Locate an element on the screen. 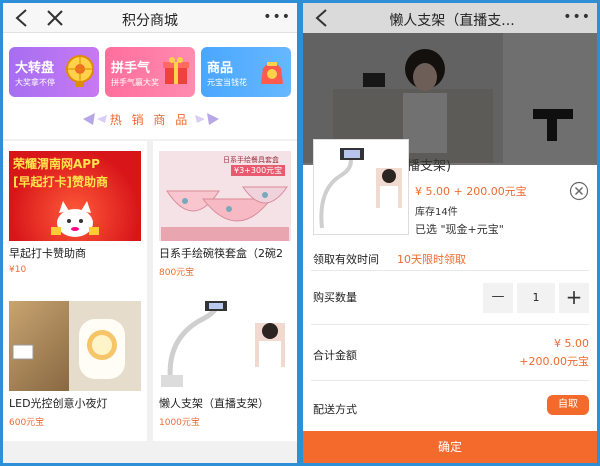 This screenshot has width=600, height=466. image-caption: 日系手绘餐具套盒 is located at coordinates (251, 160).